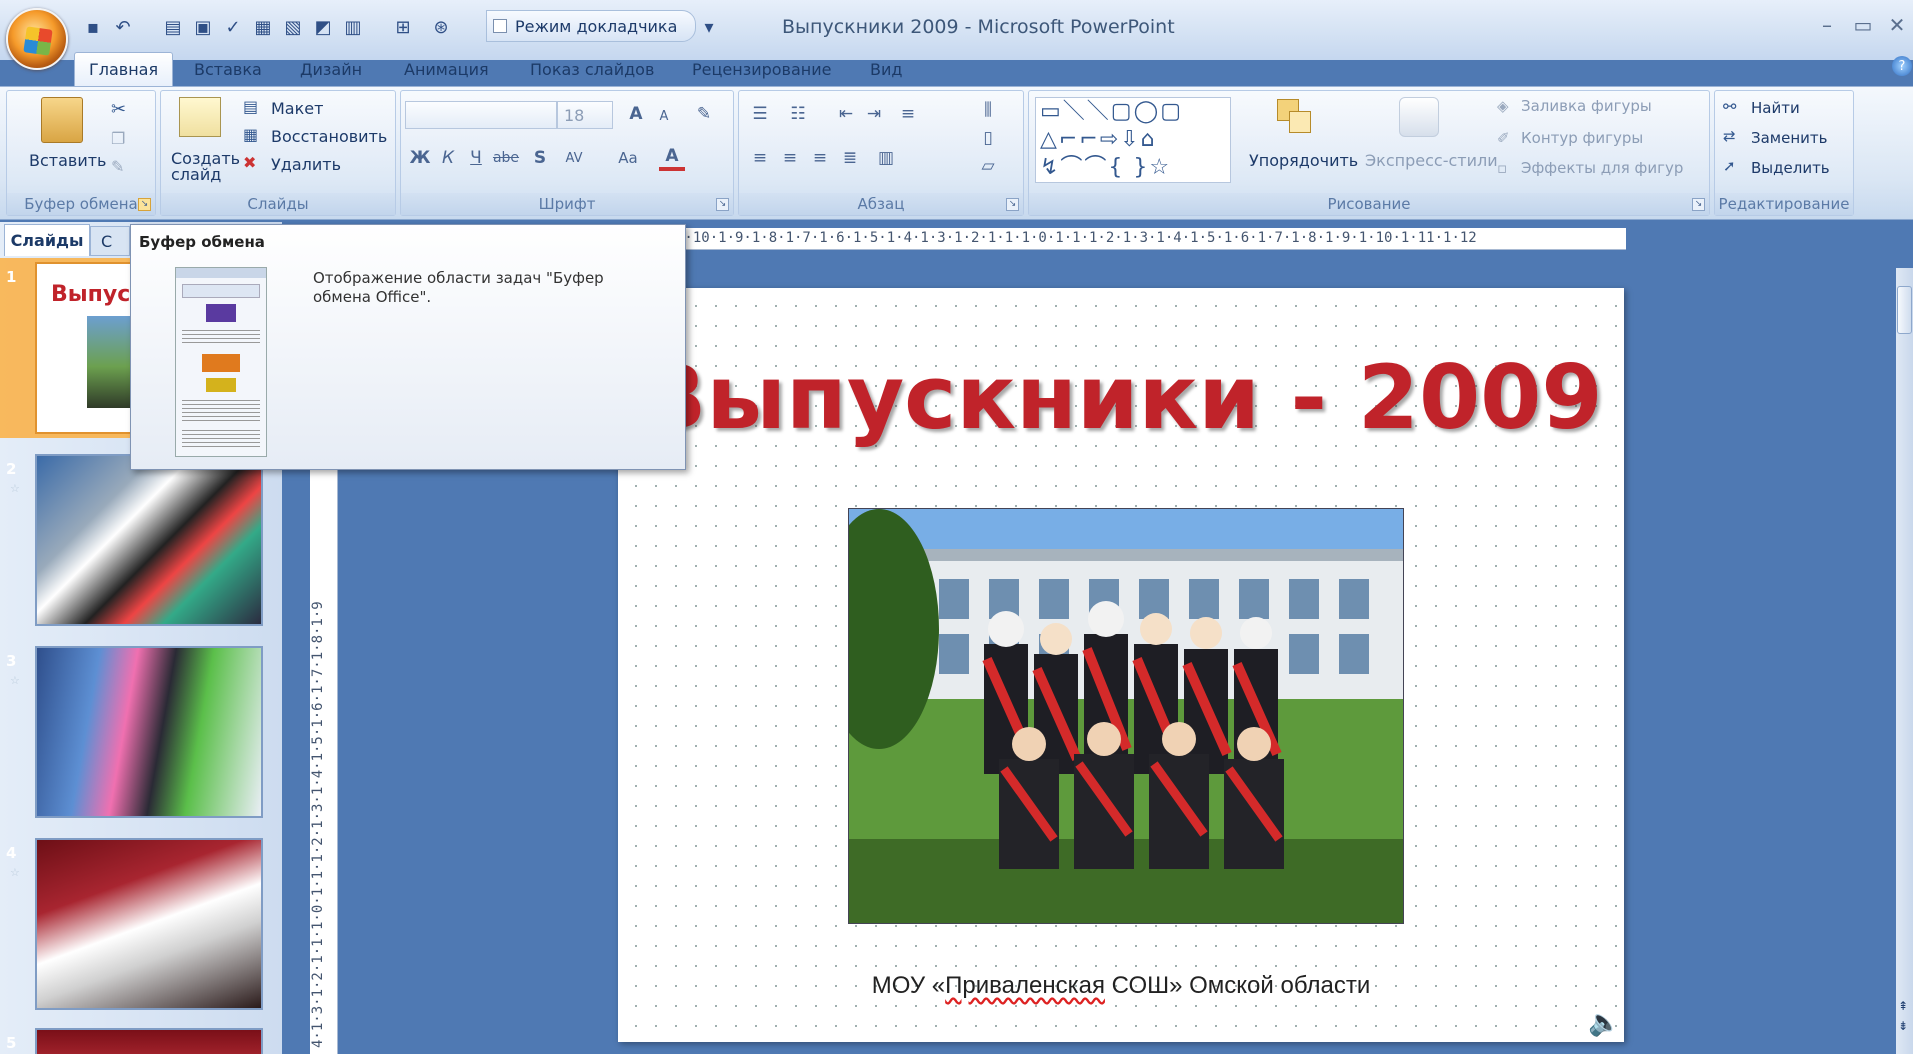  What do you see at coordinates (1729, 136) in the screenshot?
I see `replace-icon: ⇄` at bounding box center [1729, 136].